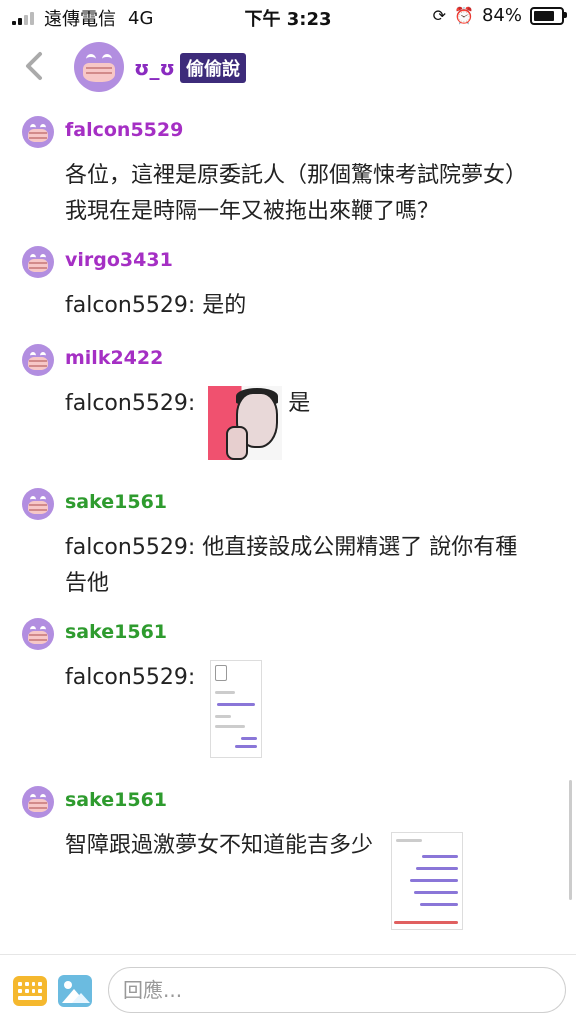  What do you see at coordinates (299, 403) in the screenshot?
I see `message-text-after: 是` at bounding box center [299, 403].